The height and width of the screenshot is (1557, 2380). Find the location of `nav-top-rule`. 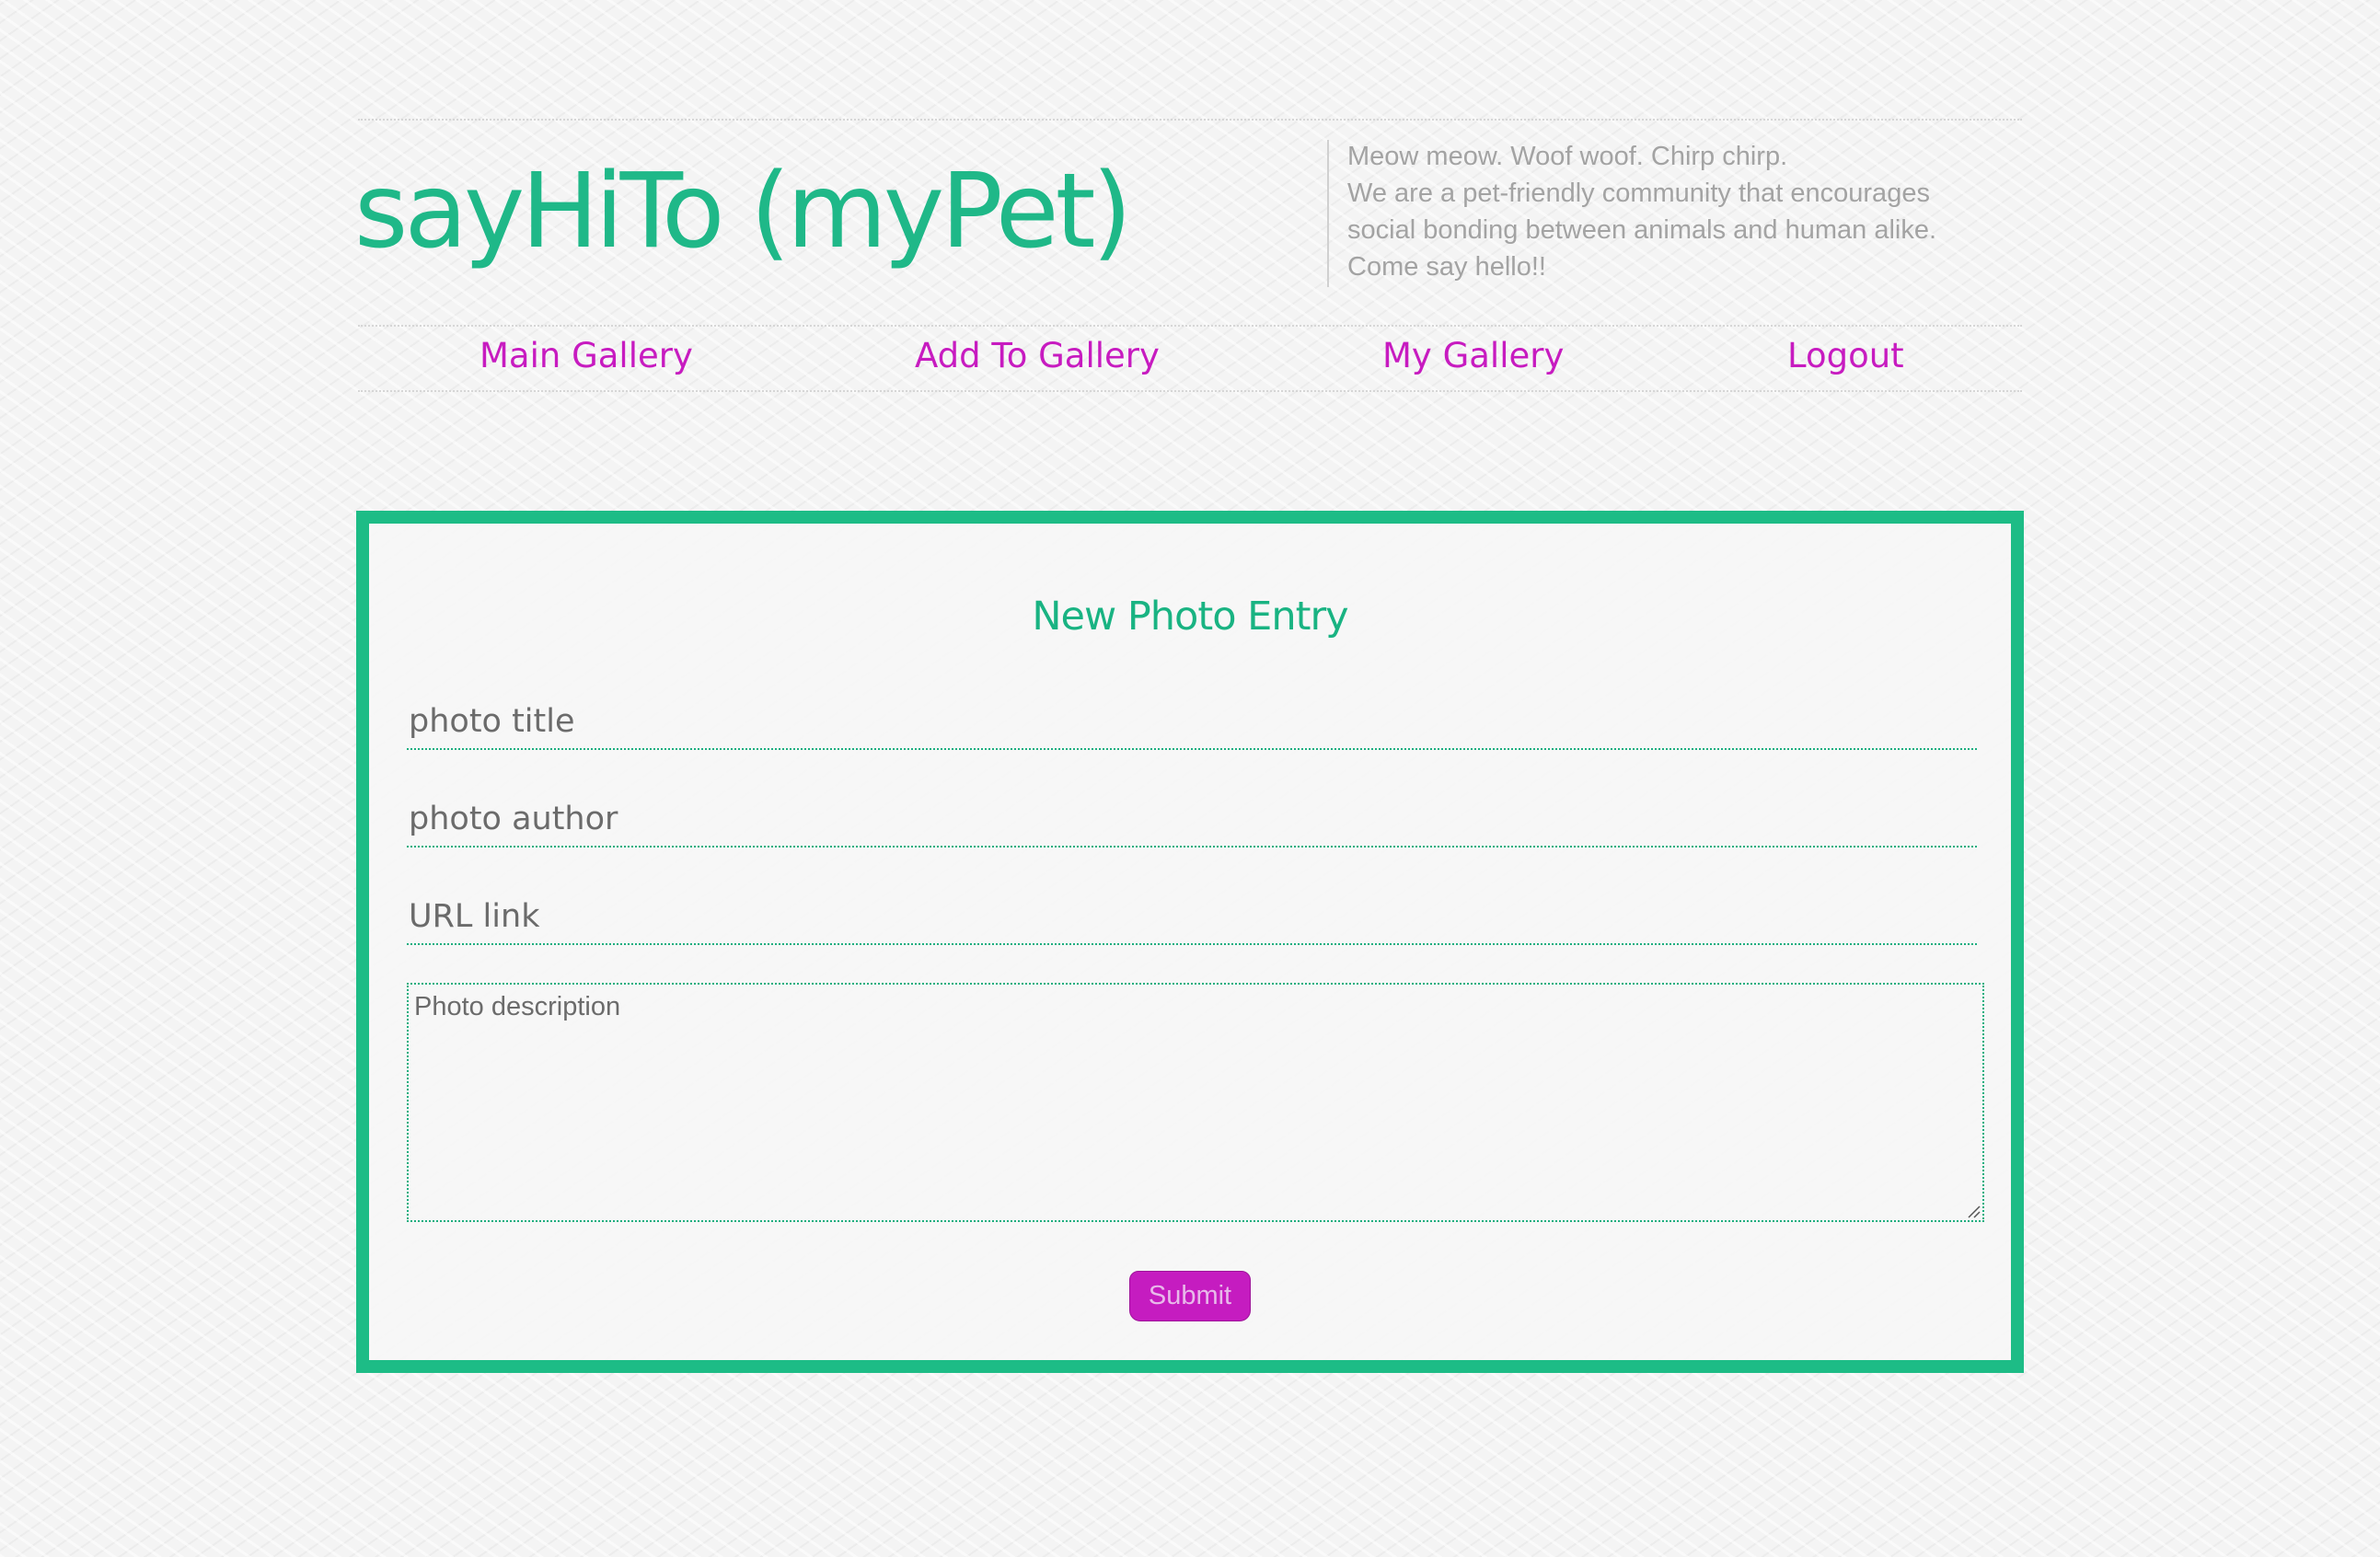

nav-top-rule is located at coordinates (1190, 326).